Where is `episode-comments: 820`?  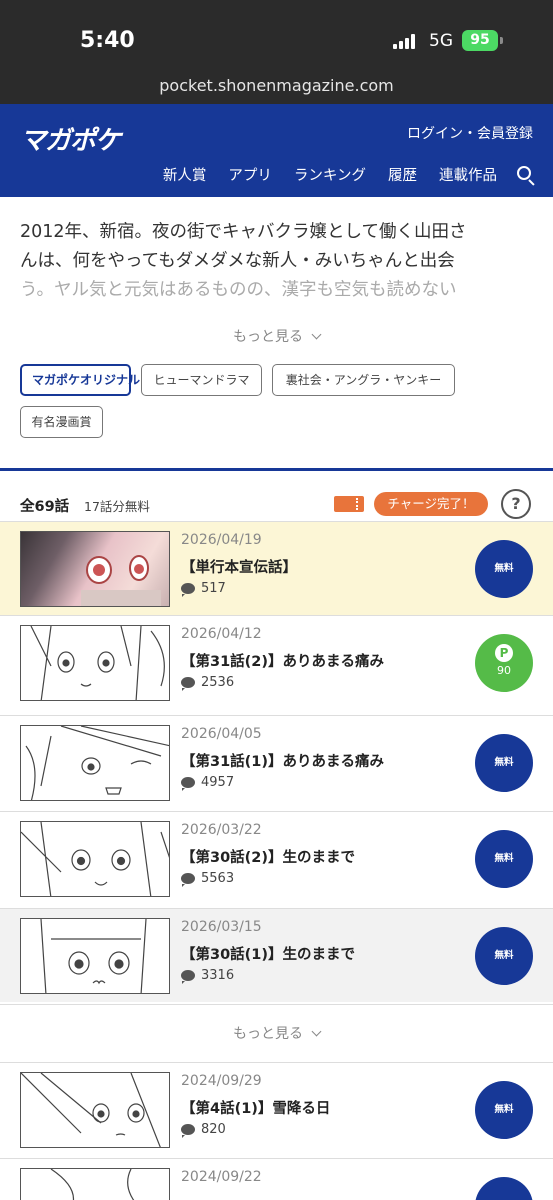
episode-comments: 820 is located at coordinates (203, 1130).